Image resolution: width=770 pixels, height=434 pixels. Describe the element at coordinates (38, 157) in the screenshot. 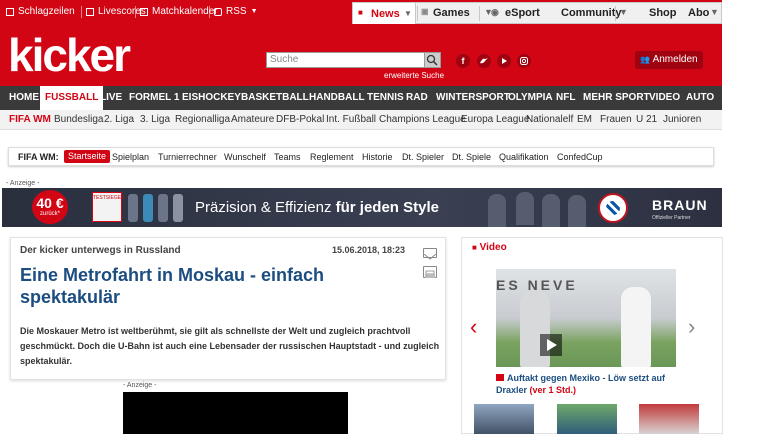

I see `wm-section-label: FIFA WM:` at that location.